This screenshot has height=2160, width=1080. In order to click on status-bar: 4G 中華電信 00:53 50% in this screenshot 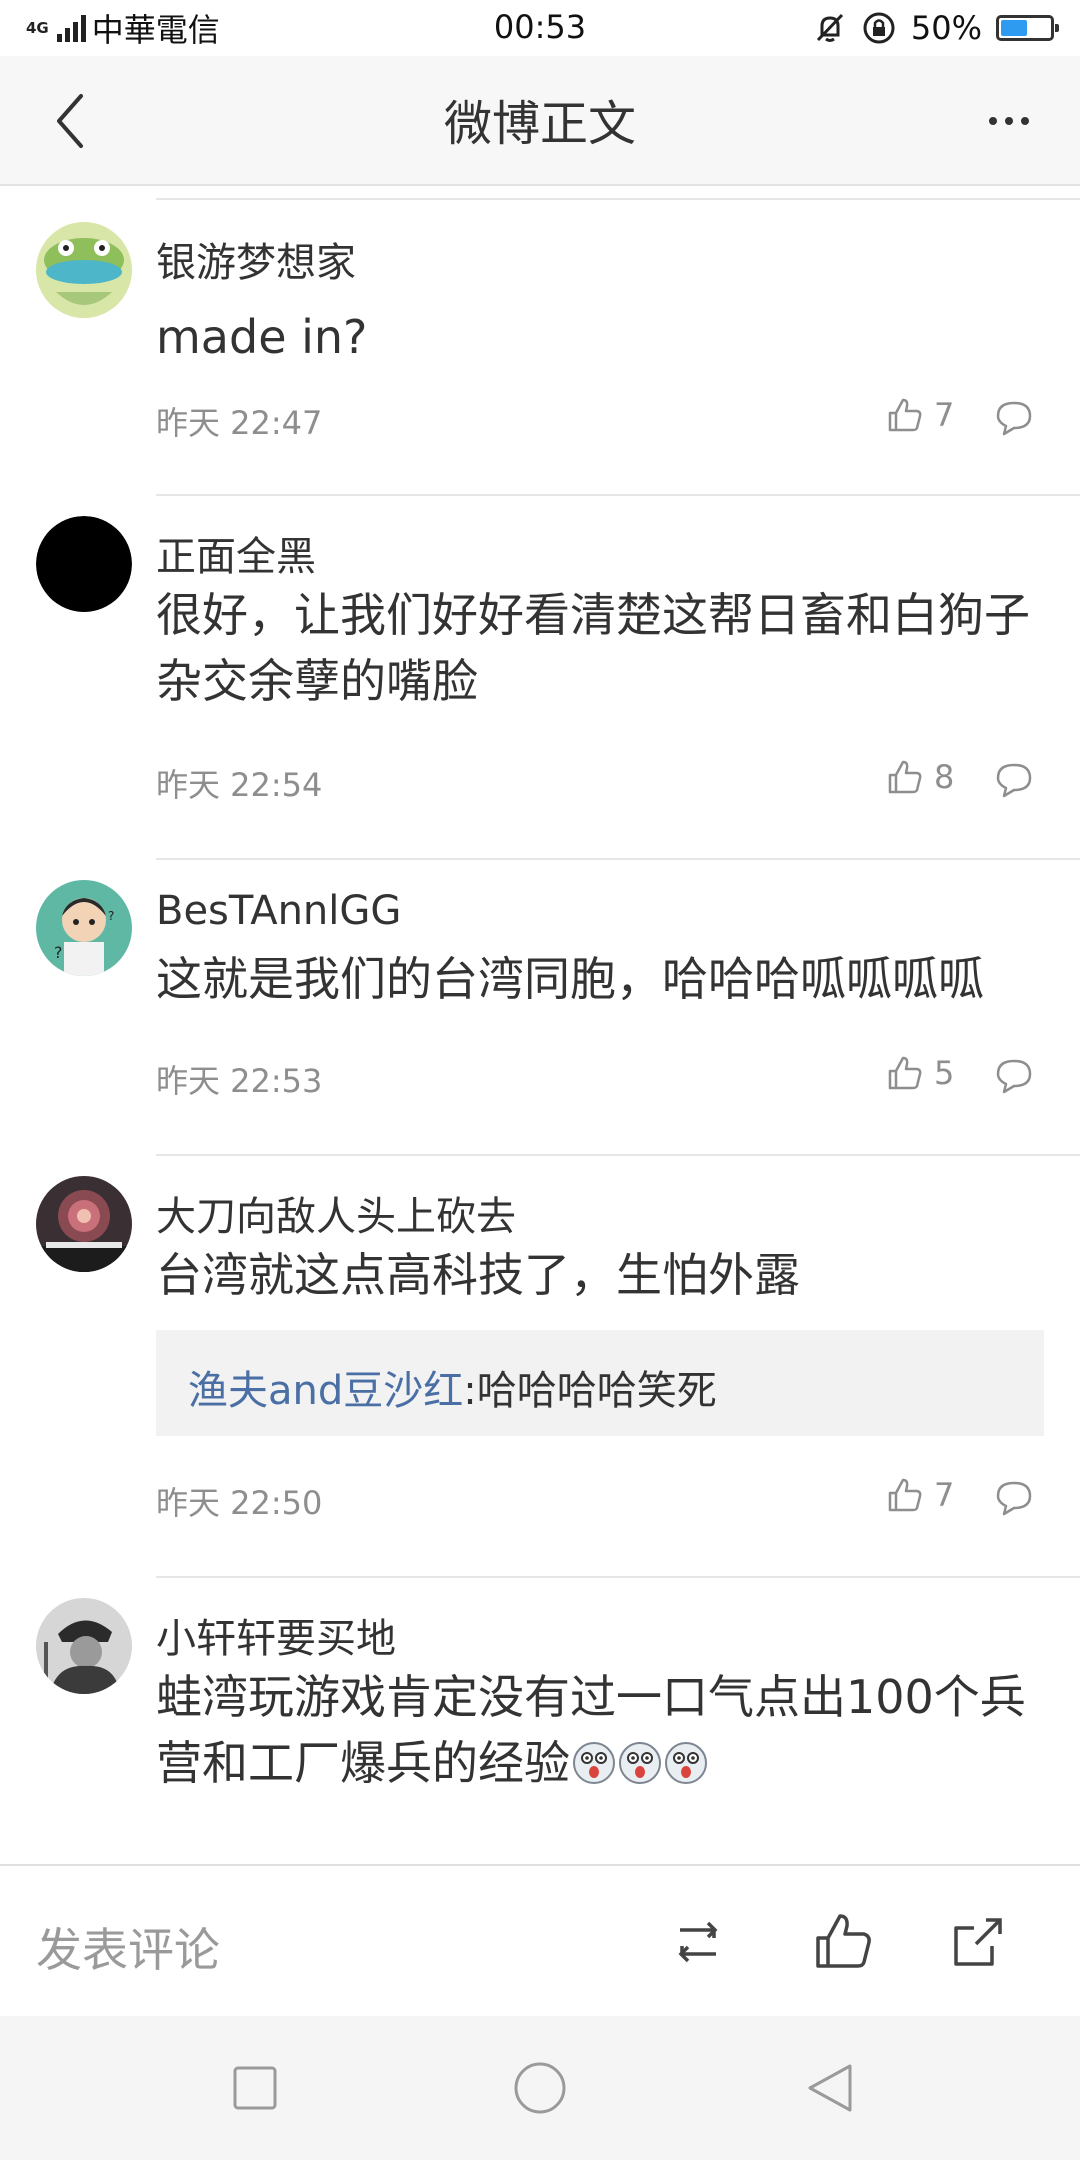, I will do `click(540, 28)`.